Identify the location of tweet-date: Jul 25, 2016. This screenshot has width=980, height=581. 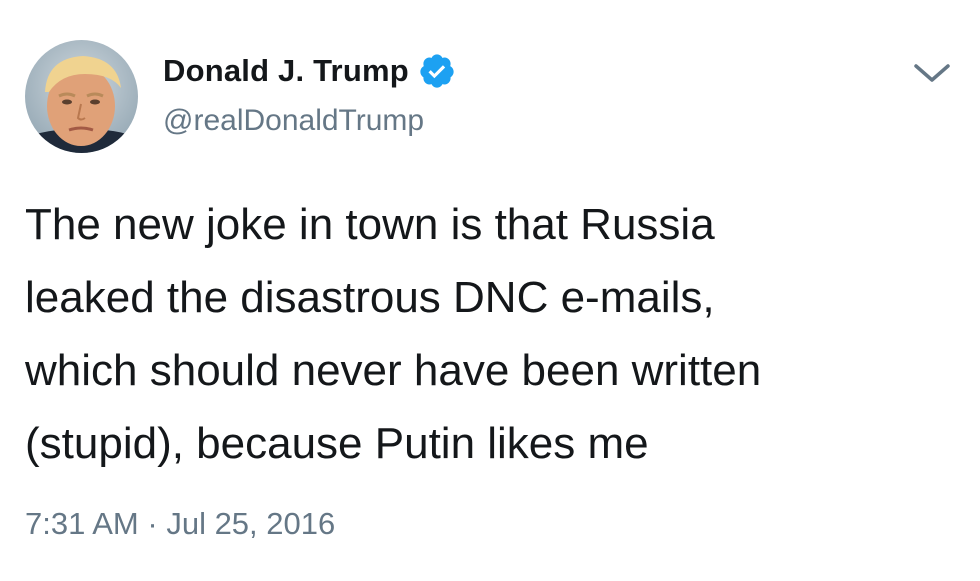
(250, 523).